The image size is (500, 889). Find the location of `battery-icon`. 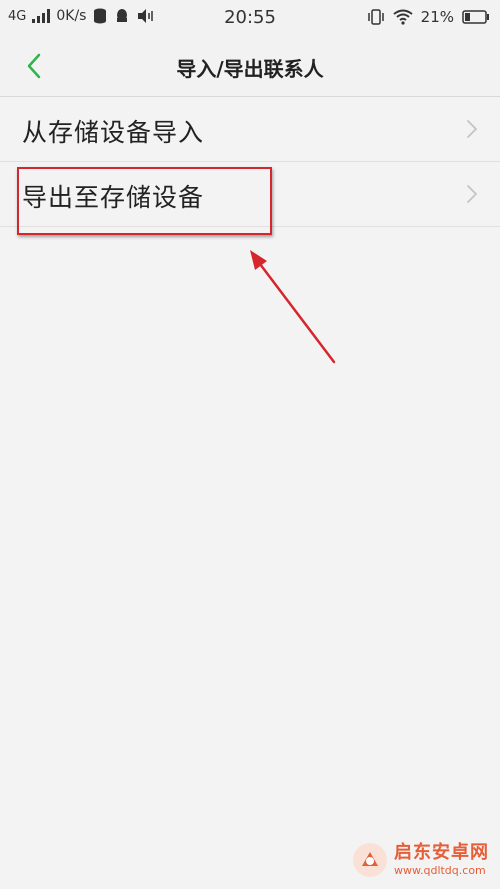

battery-icon is located at coordinates (475, 17).